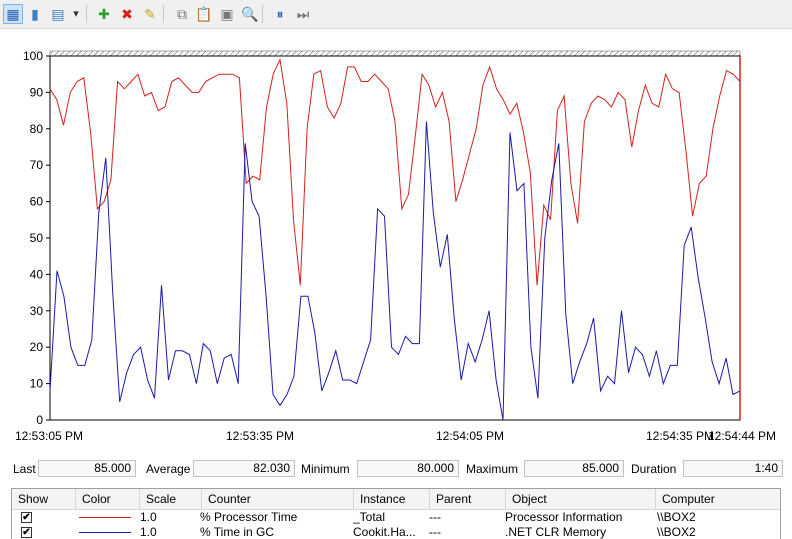  I want to click on y-tick-label: 50, so click(37, 238).